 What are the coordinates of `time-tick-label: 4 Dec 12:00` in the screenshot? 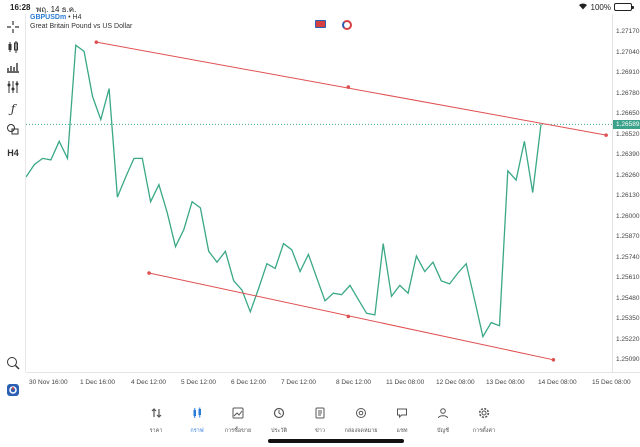 It's located at (149, 382).